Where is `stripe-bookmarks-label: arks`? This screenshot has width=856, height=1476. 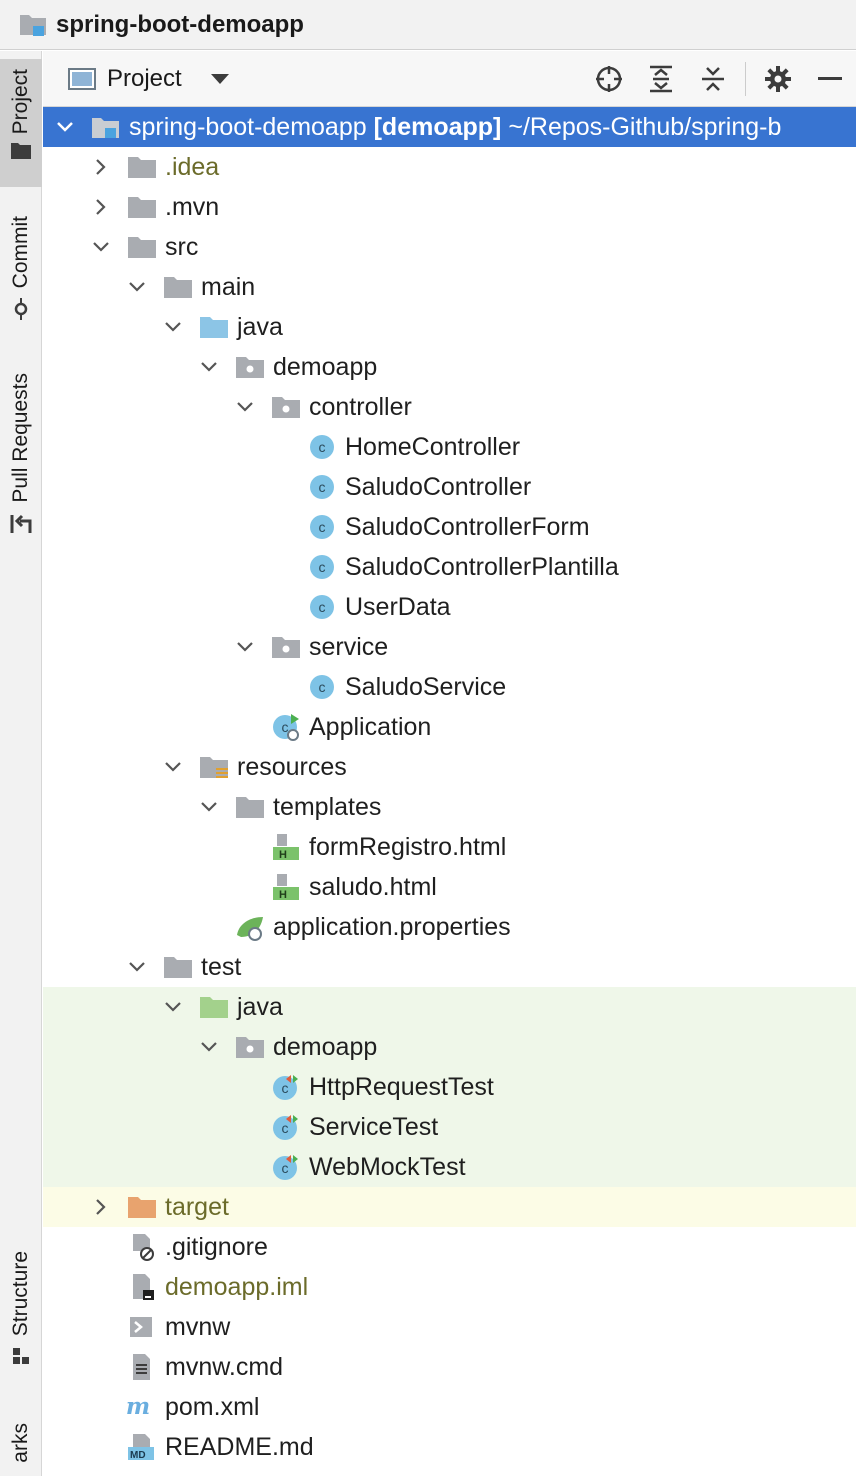 stripe-bookmarks-label: arks is located at coordinates (20, 1443).